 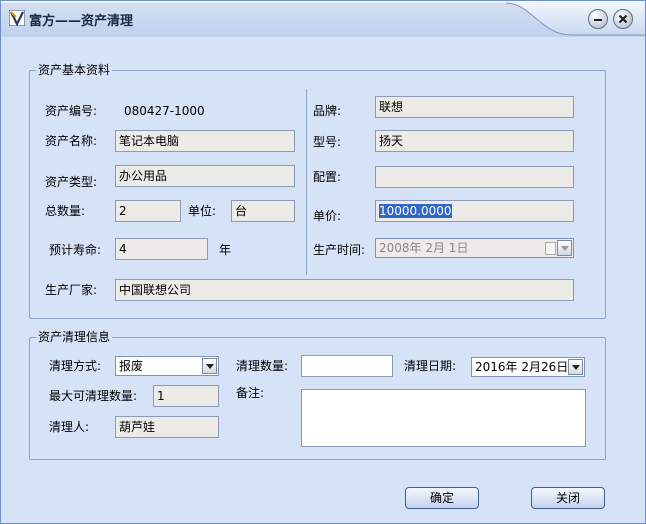 What do you see at coordinates (75, 366) in the screenshot?
I see `method-label: 清理方式:` at bounding box center [75, 366].